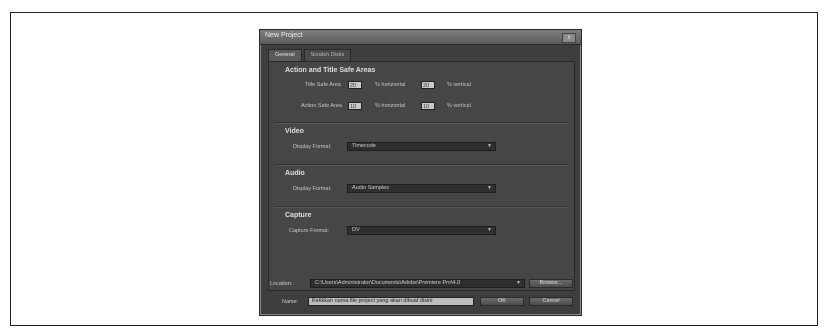  I want to click on video-display-format-select: Timecode ▼, so click(421, 146).